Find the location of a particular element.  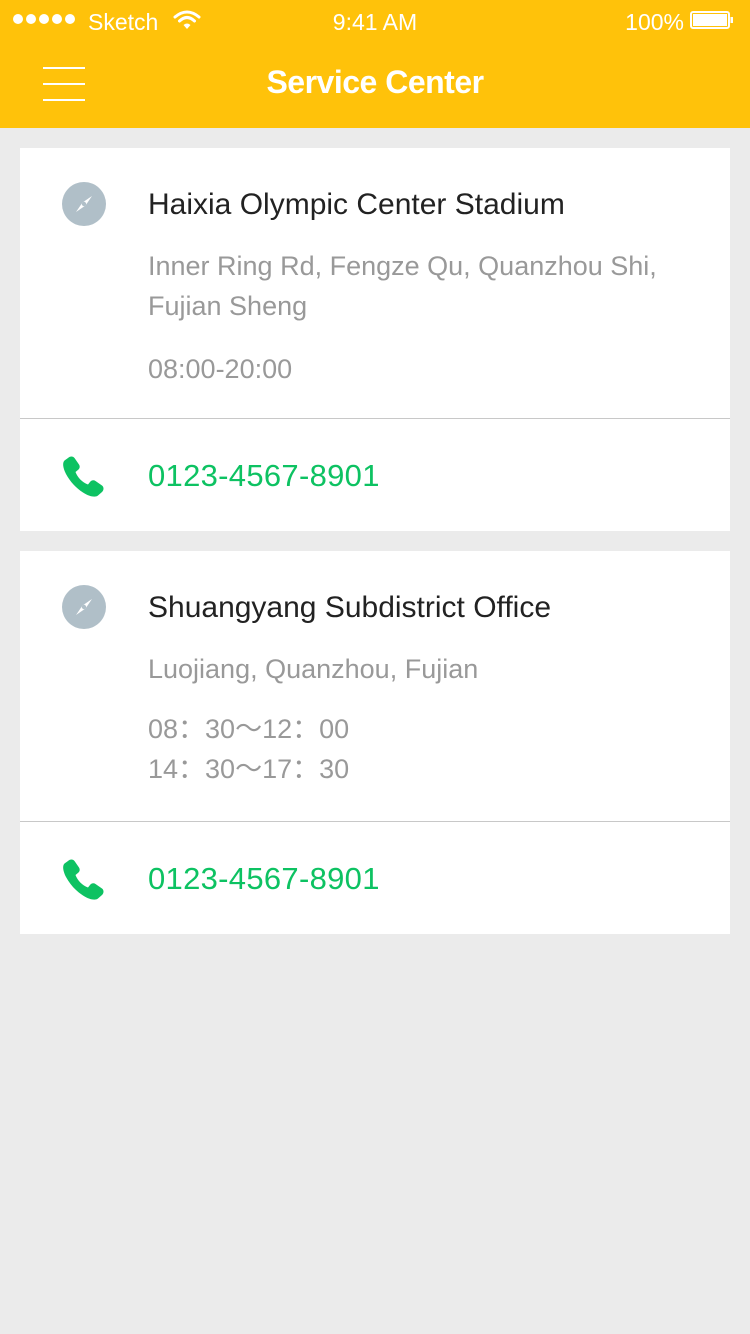

center-hours-afternoon: 14：30～17：30 is located at coordinates (249, 769).